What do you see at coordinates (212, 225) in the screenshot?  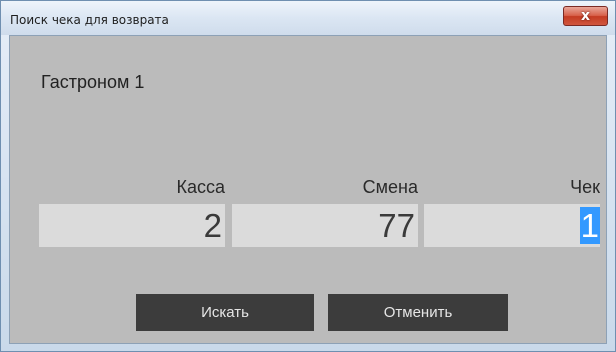 I see `kassa-value: 2` at bounding box center [212, 225].